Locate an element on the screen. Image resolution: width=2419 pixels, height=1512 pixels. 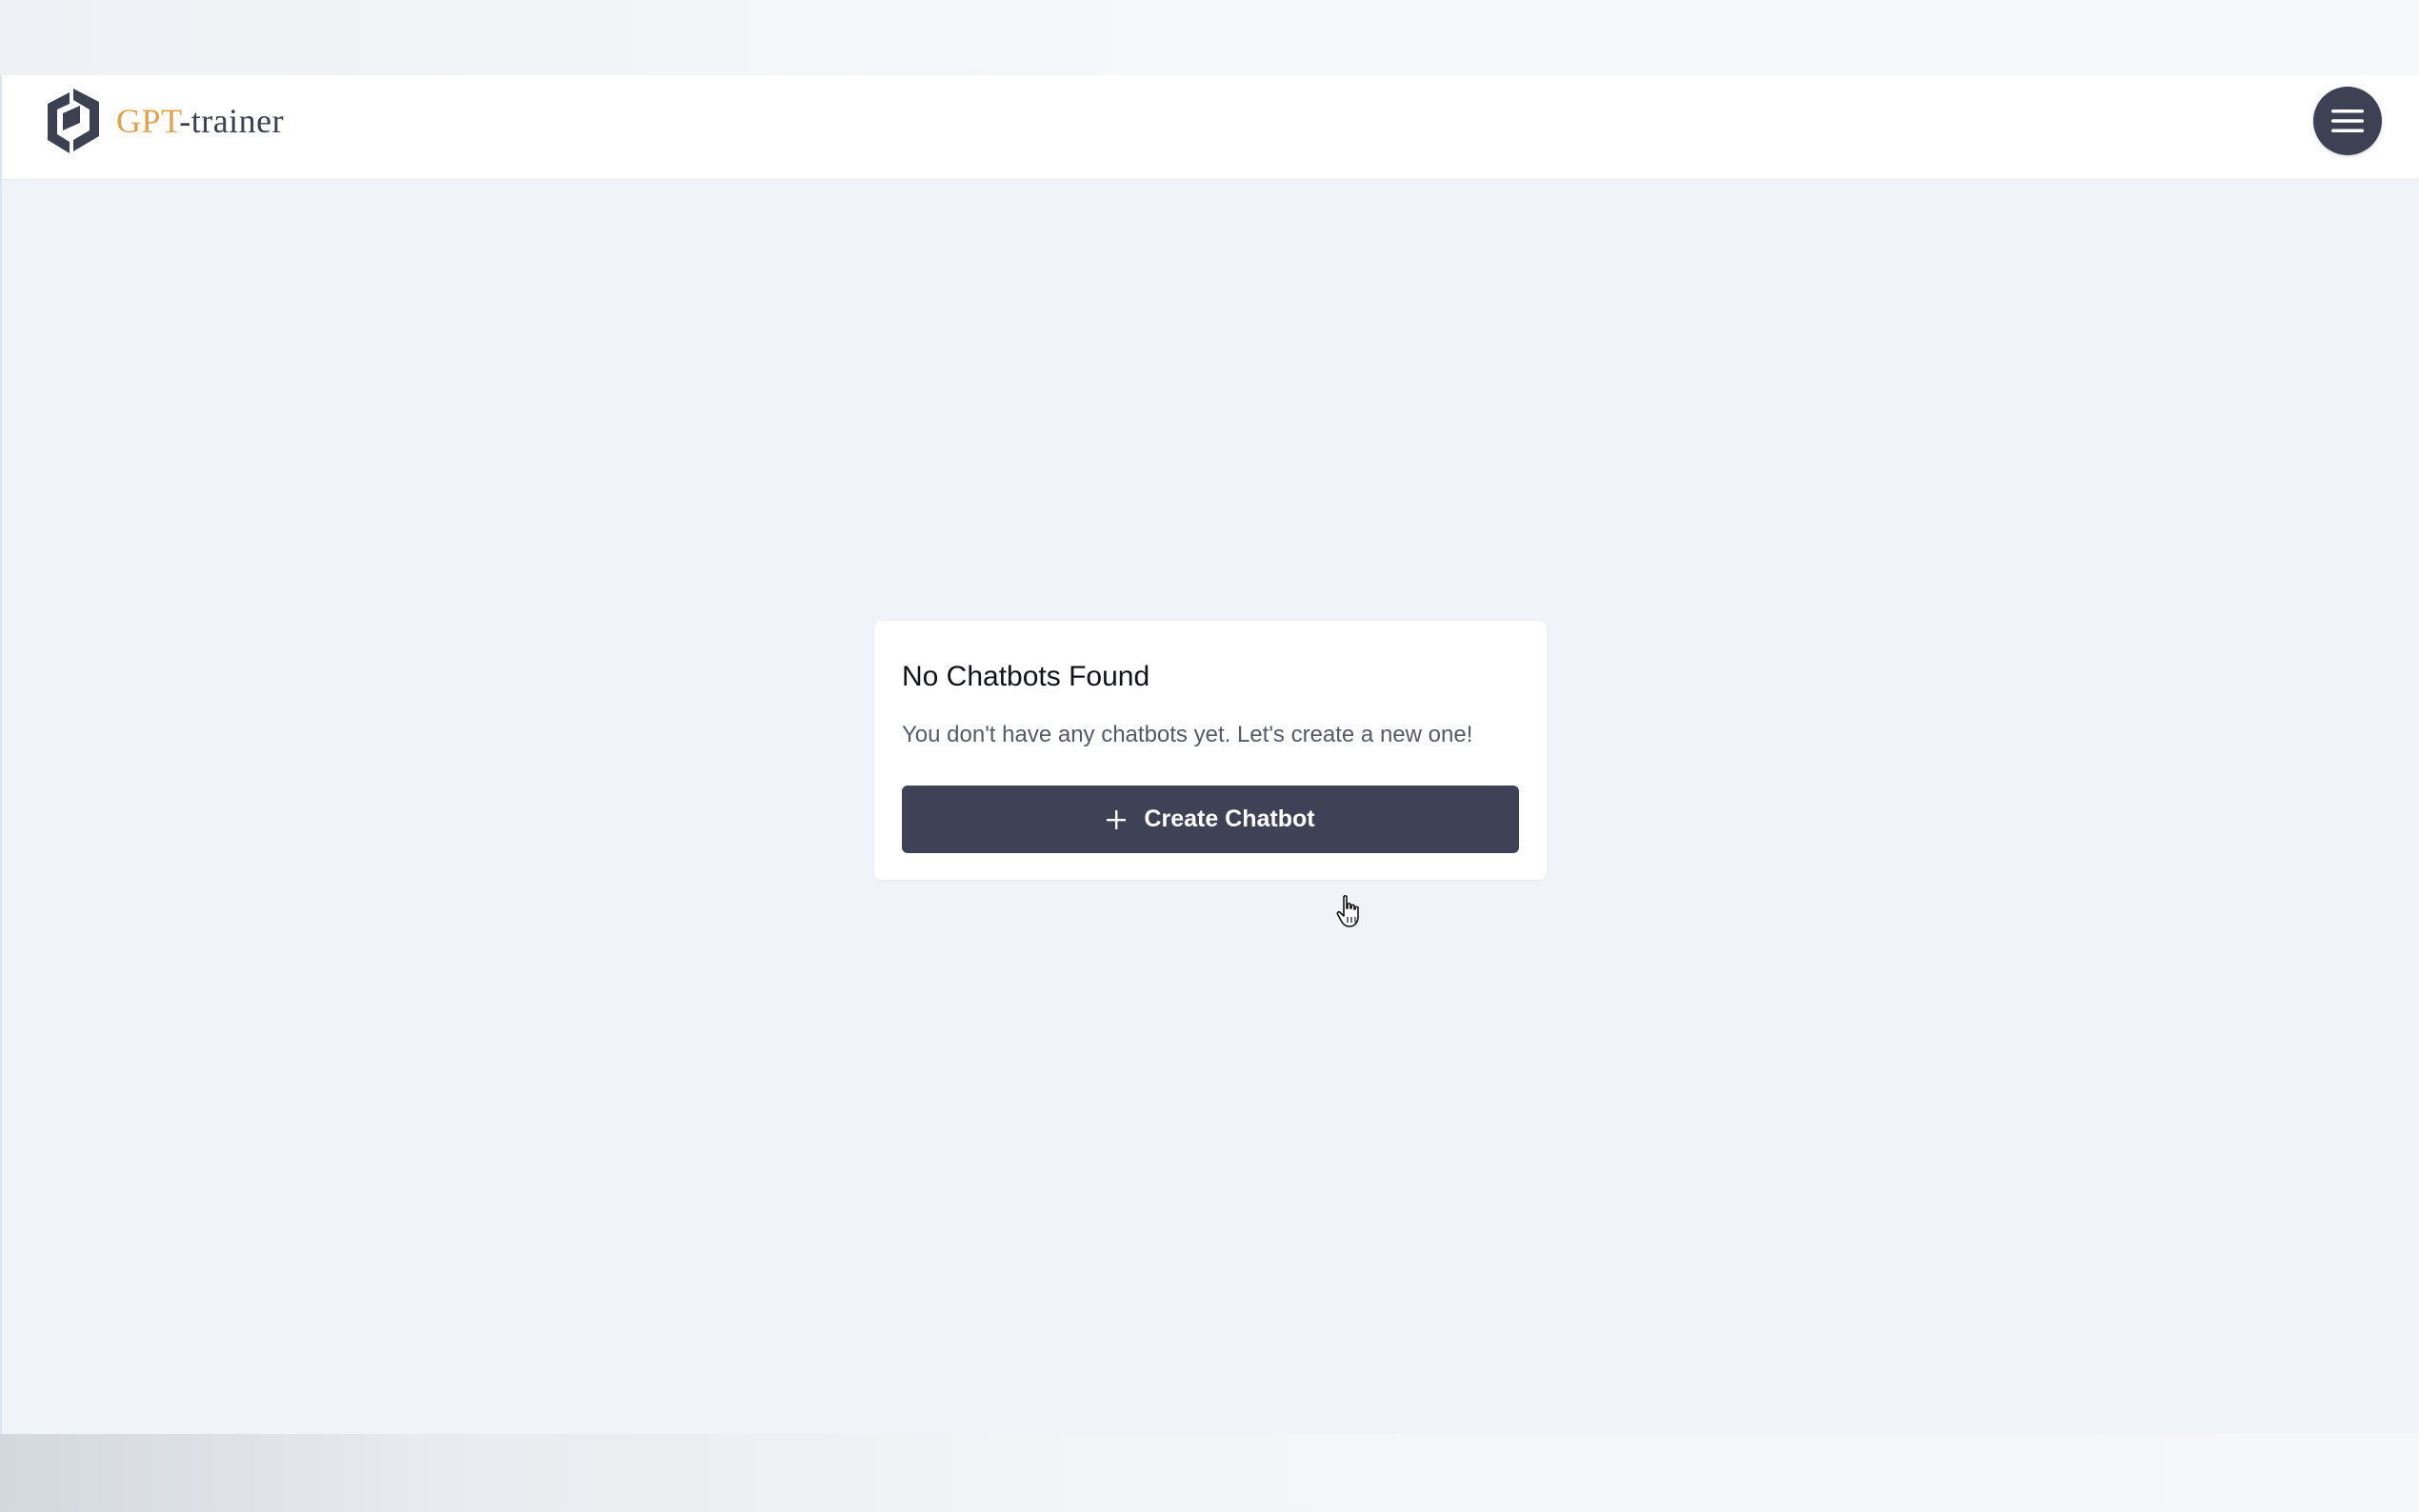
logo-wordmark: GPT-trainer is located at coordinates (200, 121).